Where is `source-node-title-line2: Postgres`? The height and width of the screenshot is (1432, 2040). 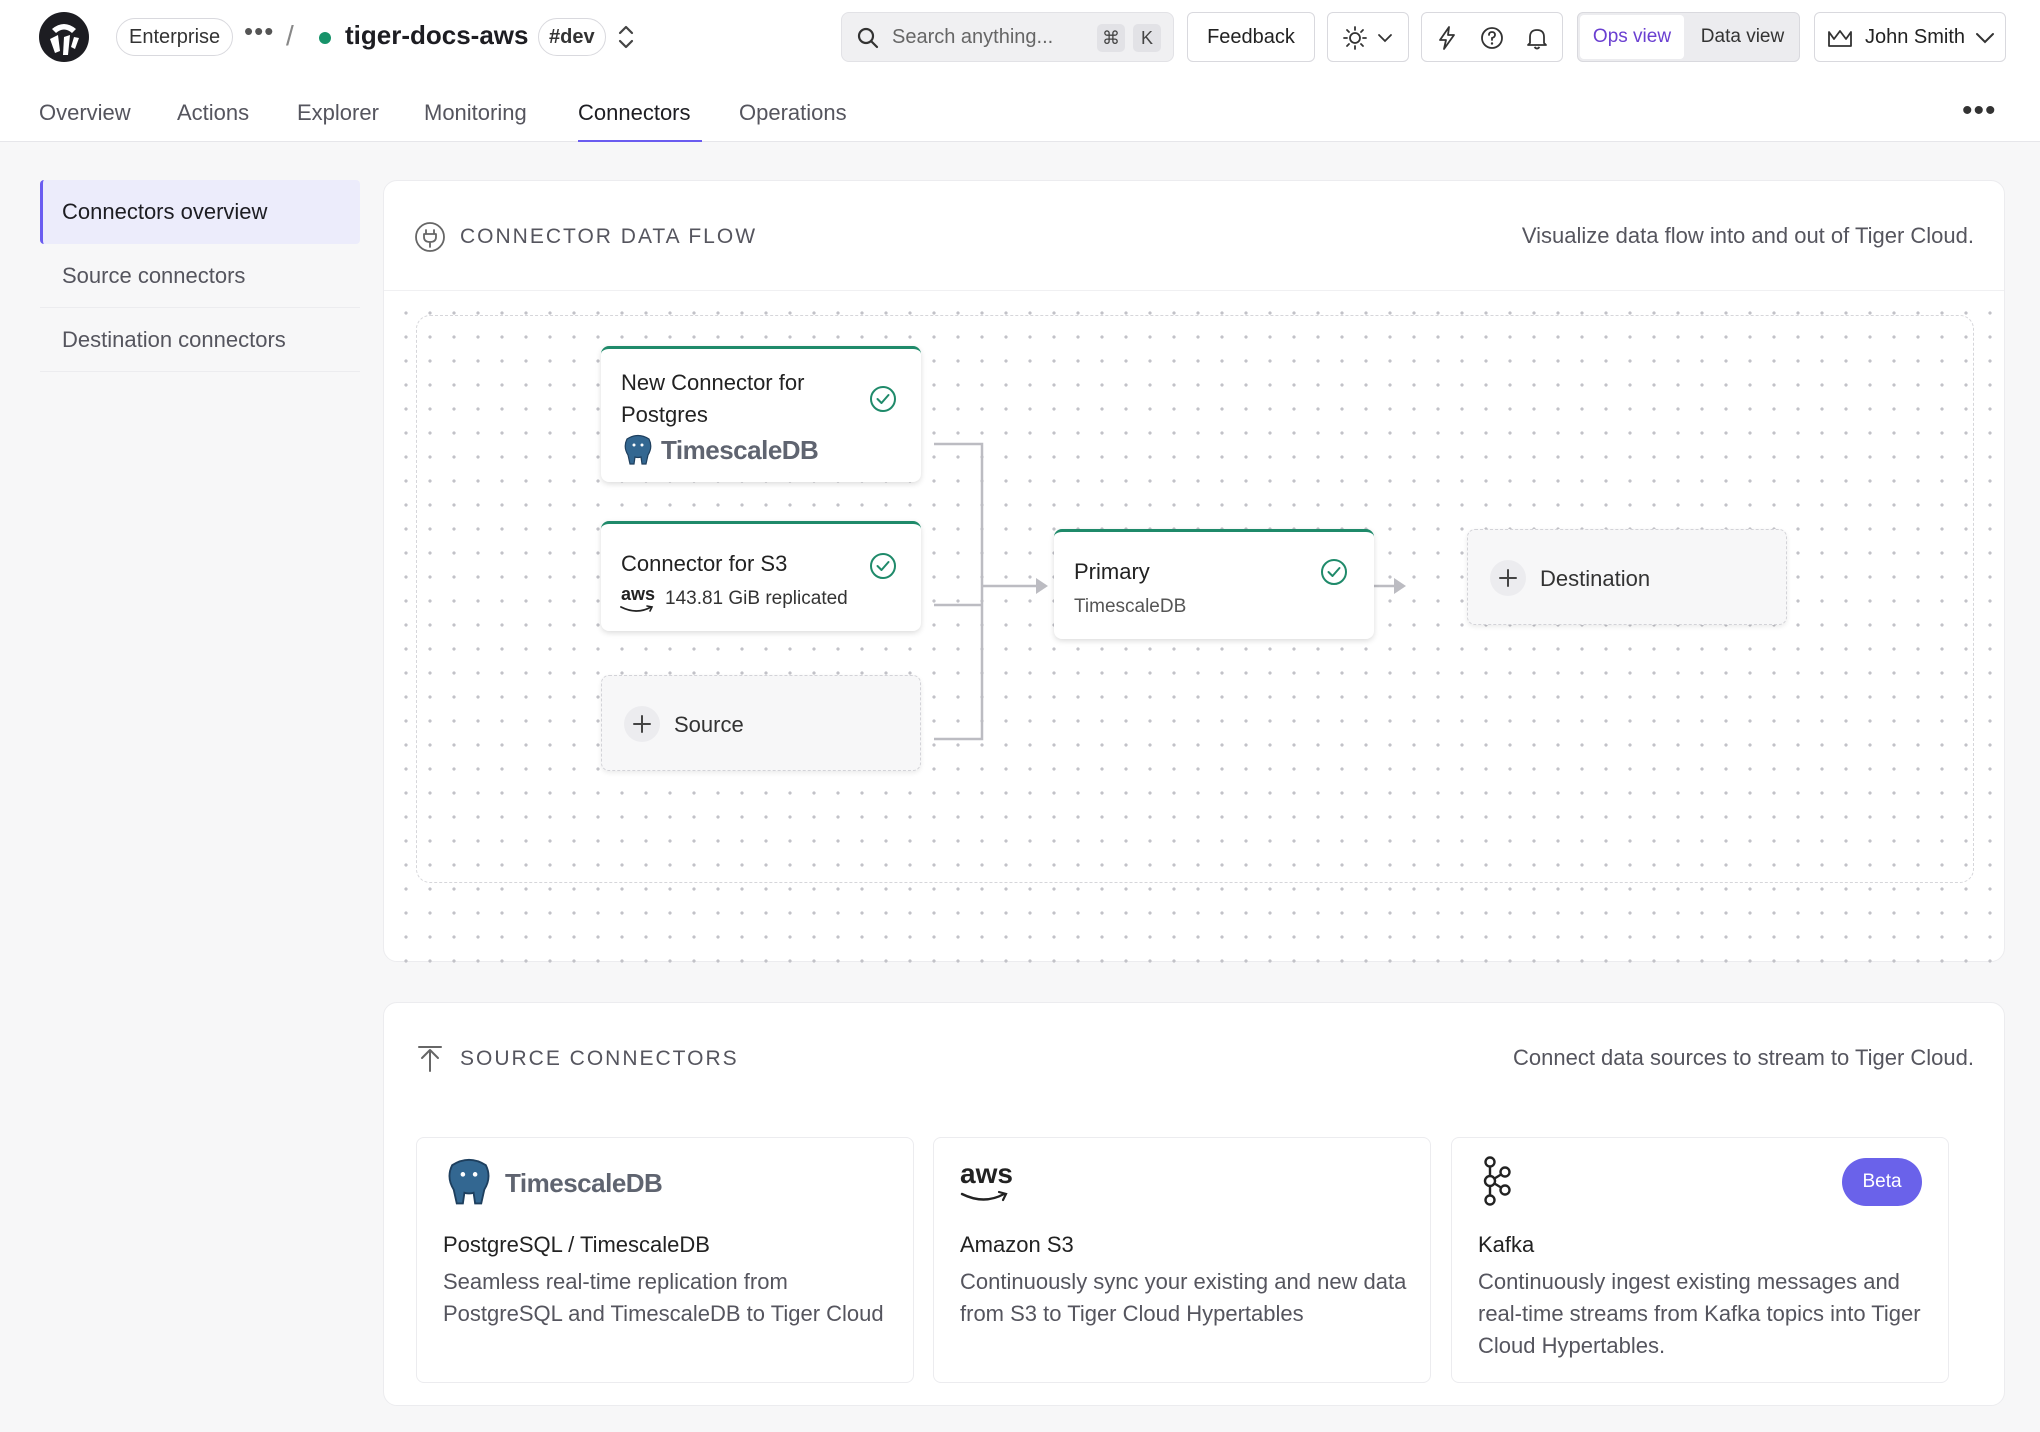
source-node-title-line2: Postgres is located at coordinates (664, 414).